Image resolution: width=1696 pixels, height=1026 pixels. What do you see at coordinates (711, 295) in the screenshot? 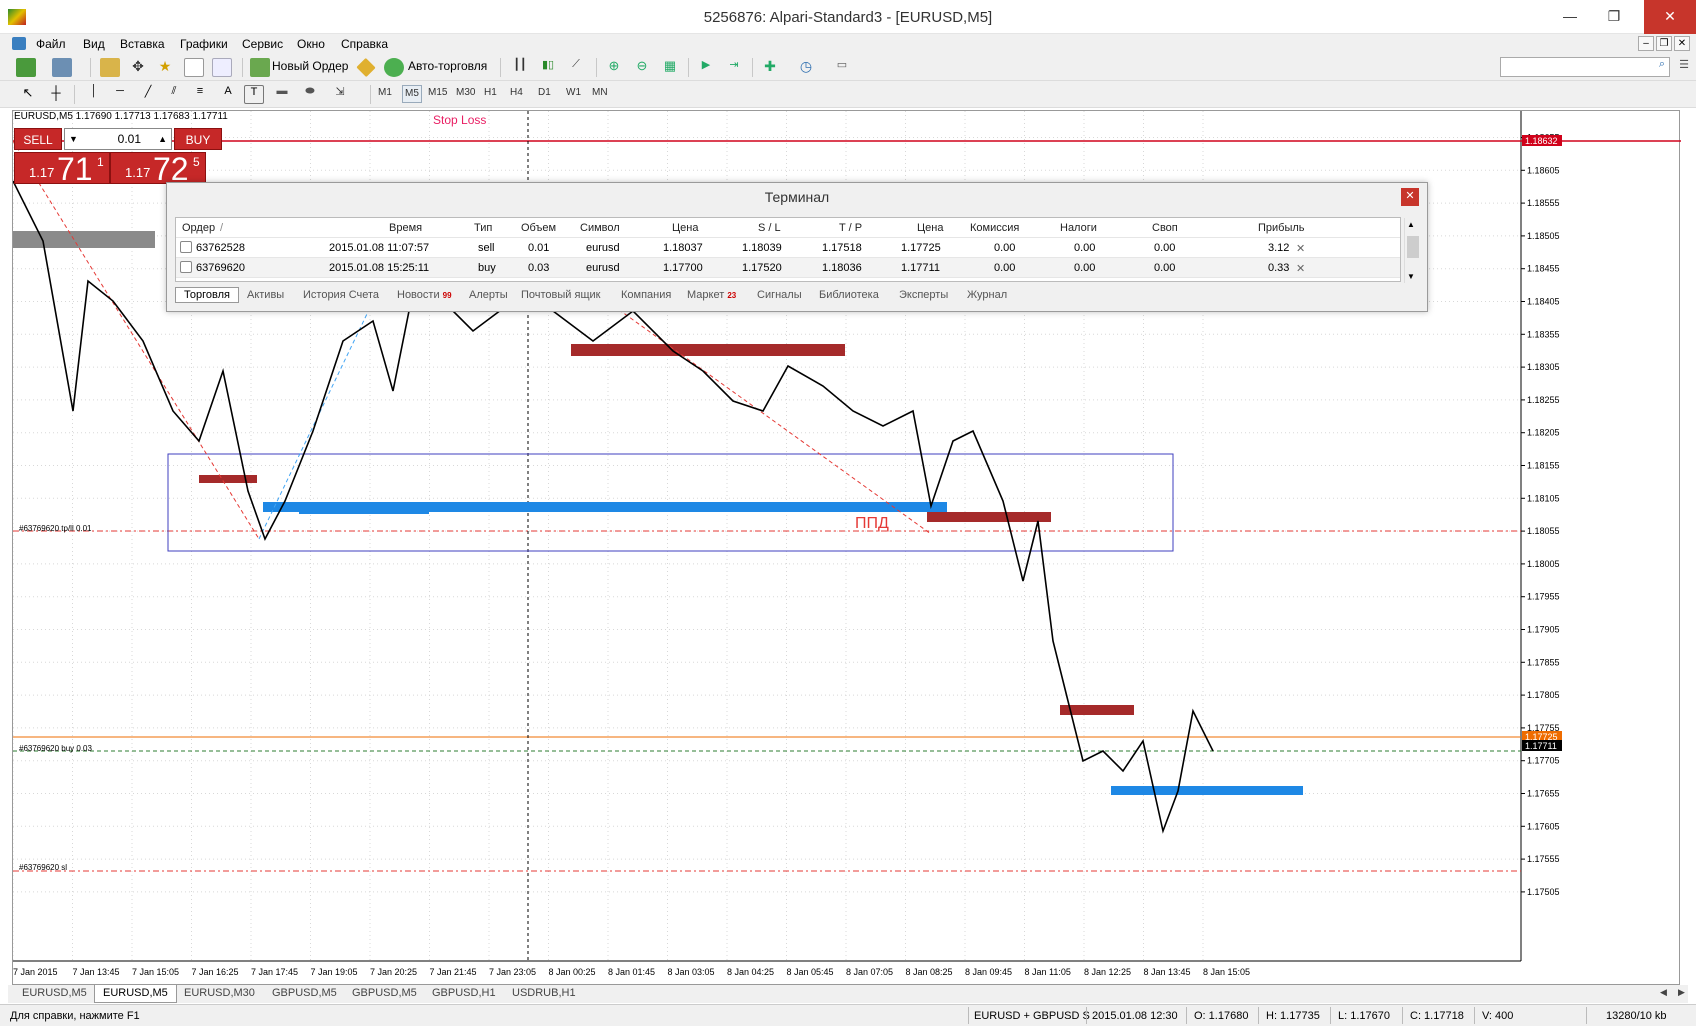
I see `tab-market: Маркет 23` at bounding box center [711, 295].